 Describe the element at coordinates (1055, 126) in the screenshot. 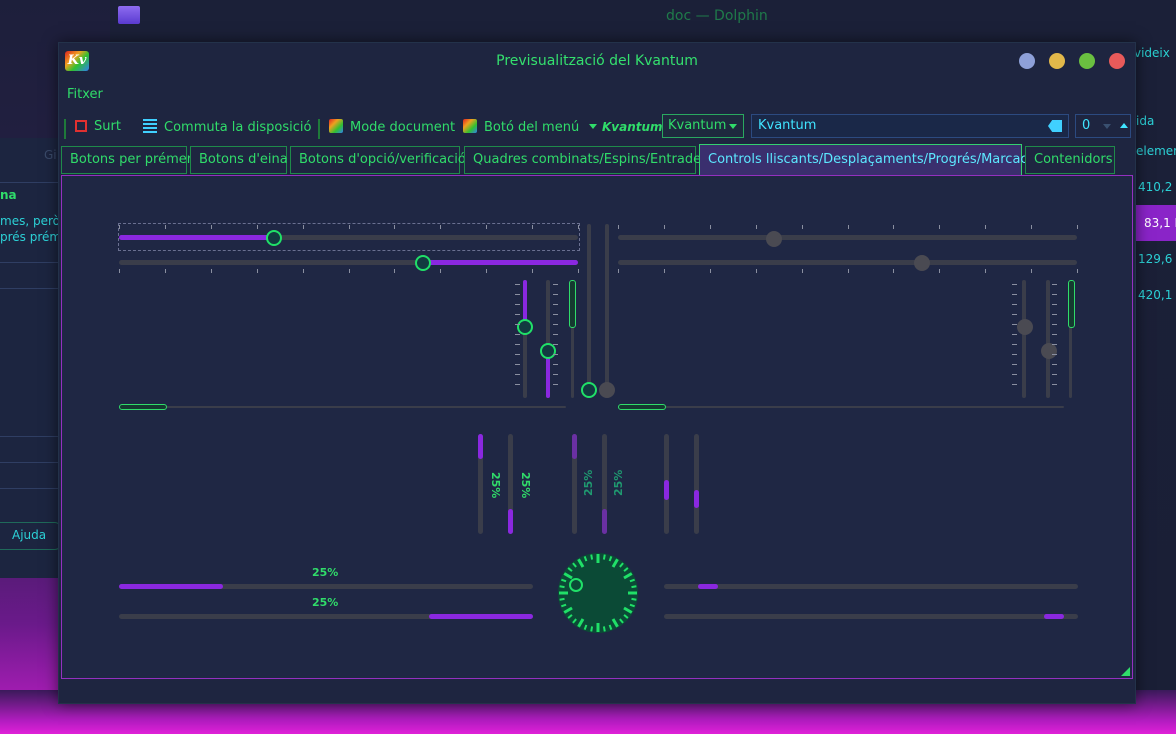

I see `clear-text-icon` at that location.